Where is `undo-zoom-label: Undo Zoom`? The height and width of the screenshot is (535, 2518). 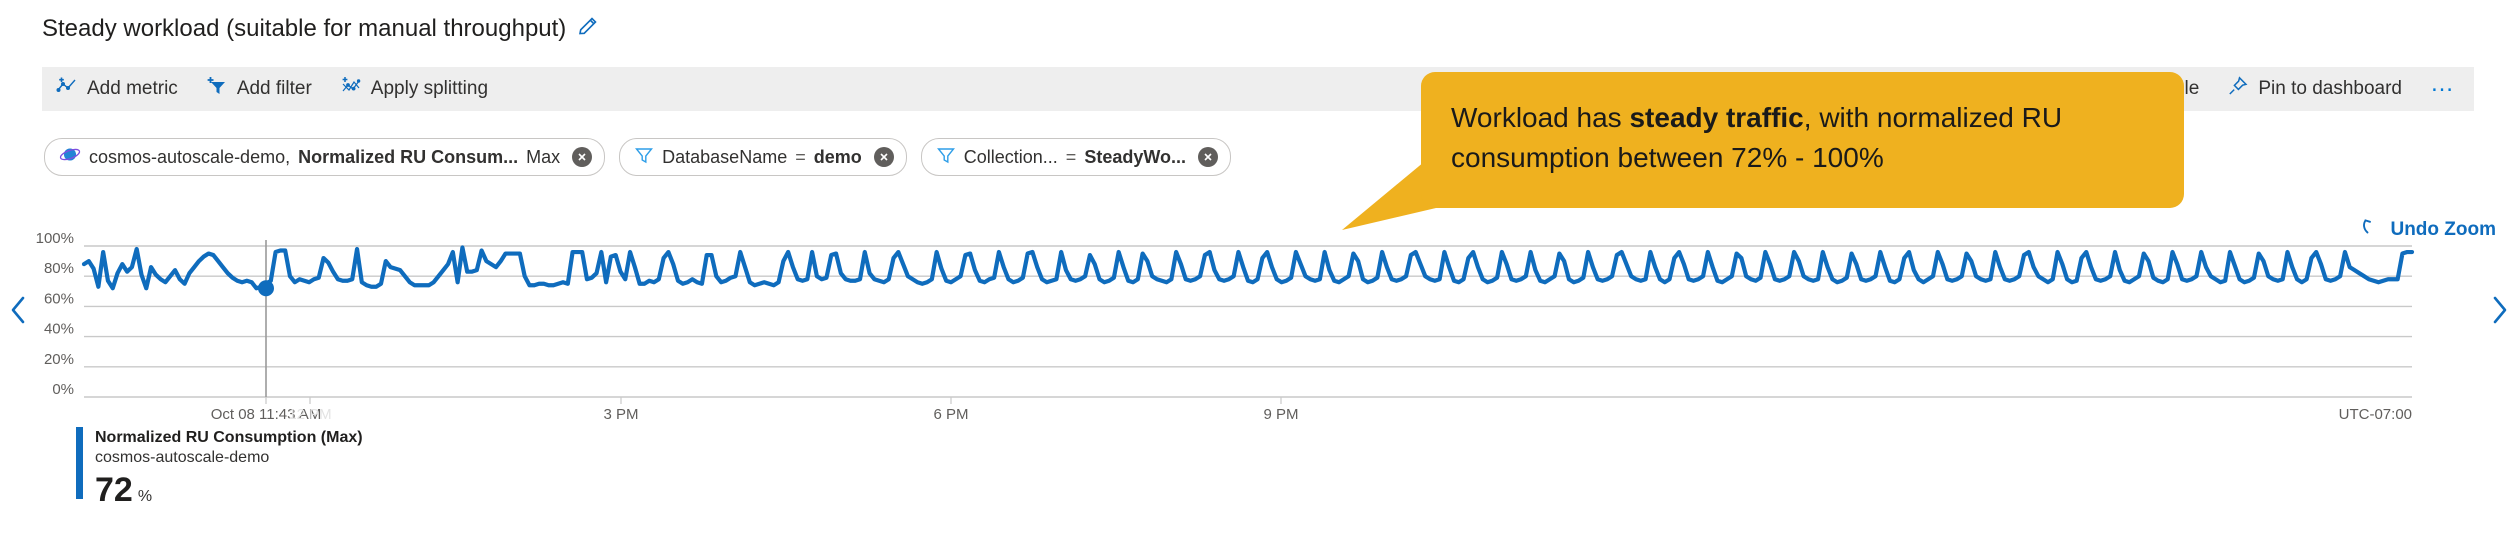
undo-zoom-label: Undo Zoom is located at coordinates (2443, 229).